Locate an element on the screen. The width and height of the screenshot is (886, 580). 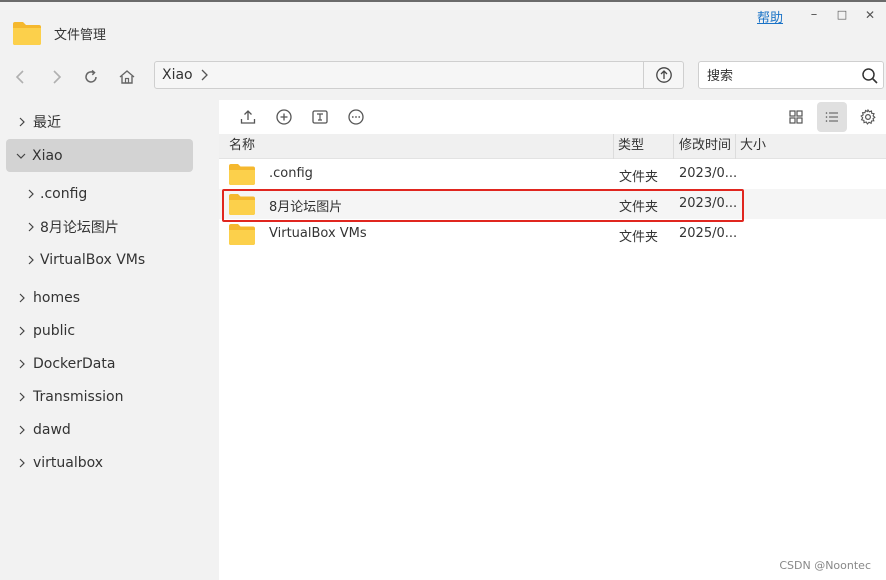
settings-button is located at coordinates (868, 117).